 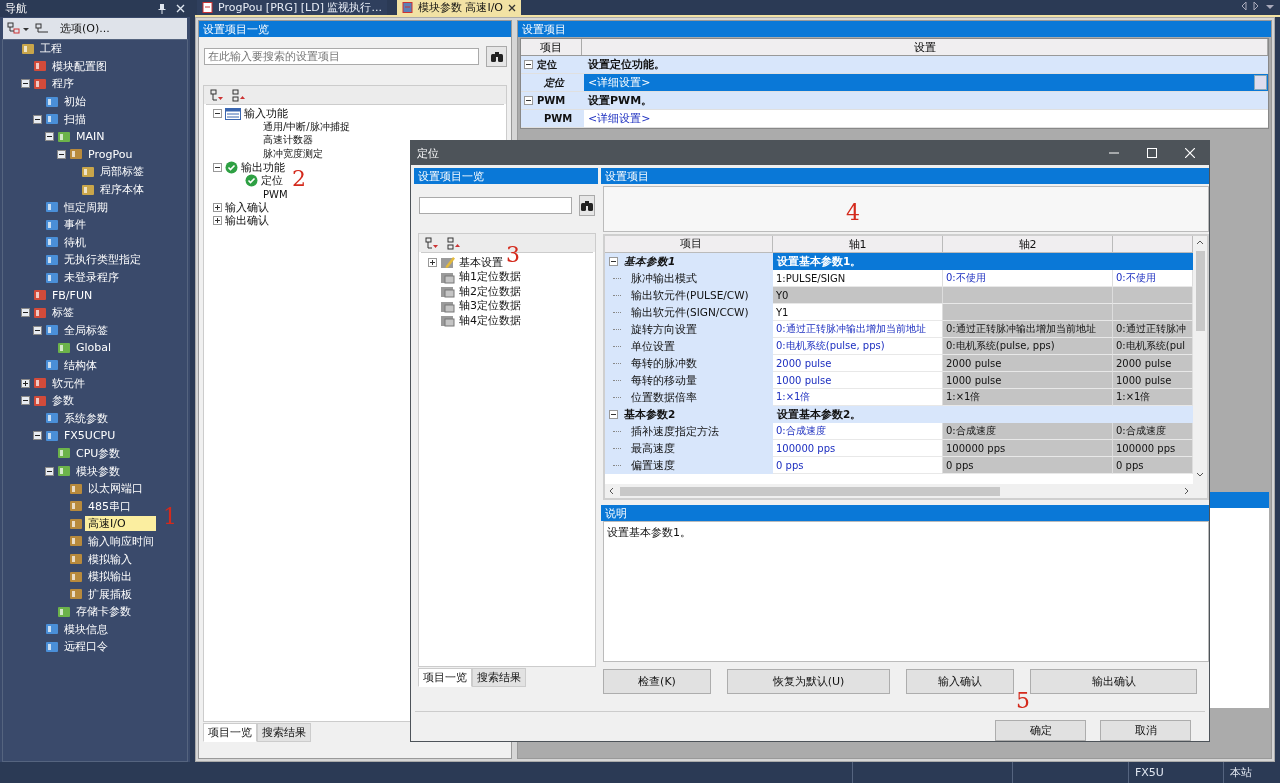 What do you see at coordinates (110, 154) in the screenshot?
I see `nav-item: ProgPou` at bounding box center [110, 154].